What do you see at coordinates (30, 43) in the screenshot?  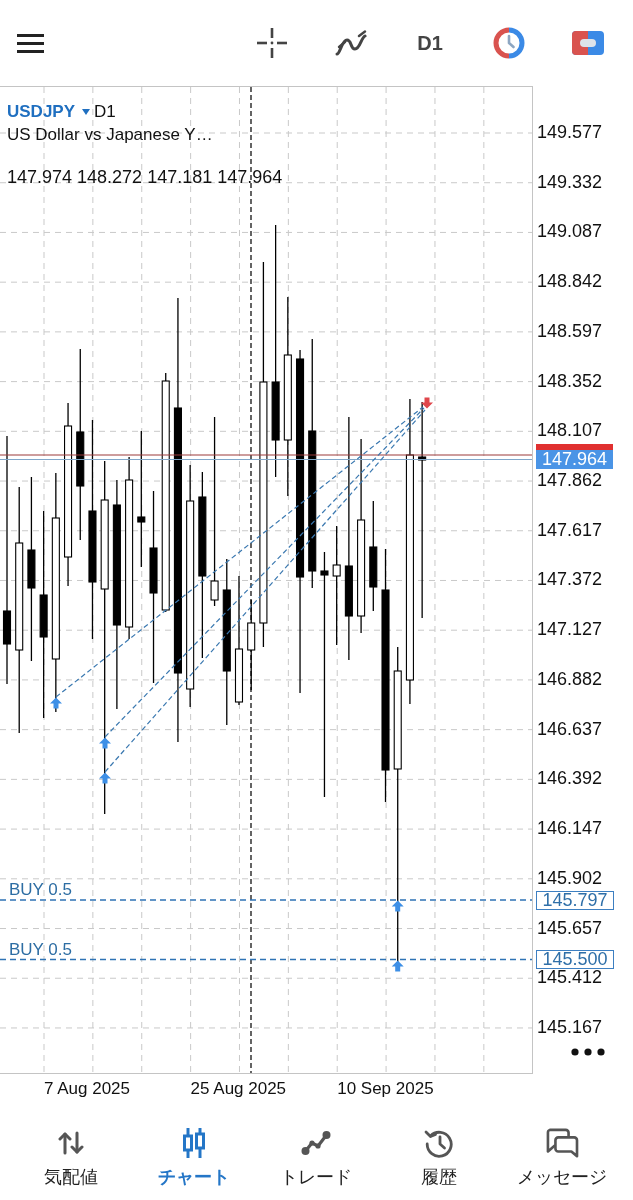 I see `menu-icon` at bounding box center [30, 43].